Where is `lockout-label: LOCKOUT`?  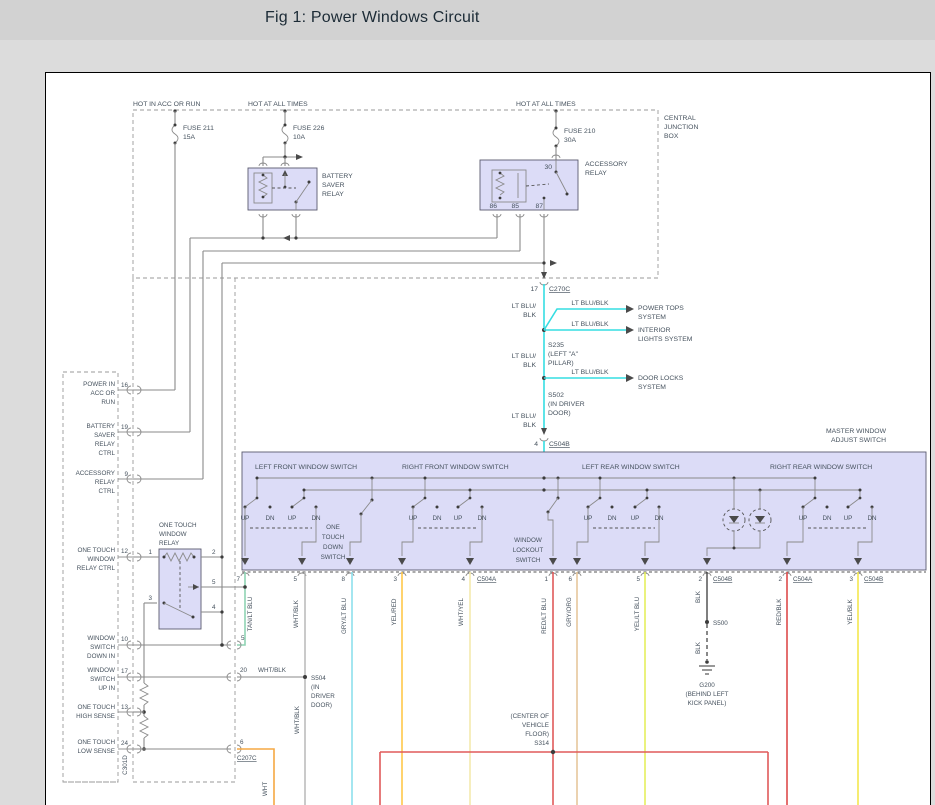 lockout-label: LOCKOUT is located at coordinates (528, 550).